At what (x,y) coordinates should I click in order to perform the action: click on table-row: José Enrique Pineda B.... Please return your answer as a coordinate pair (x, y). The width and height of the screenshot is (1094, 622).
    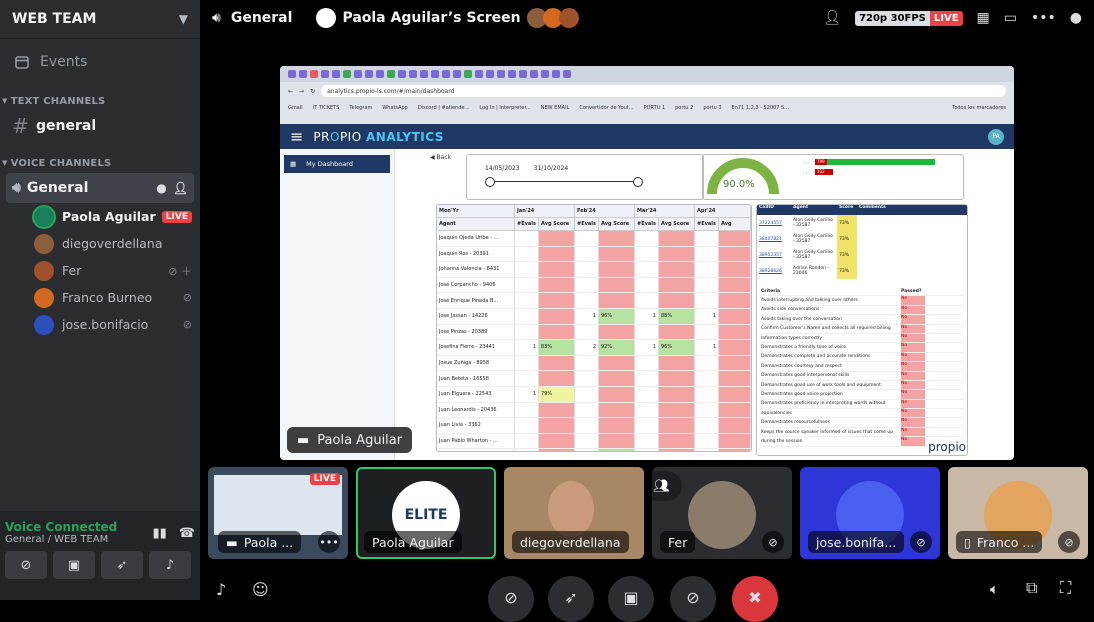
    Looking at the image, I should click on (594, 301).